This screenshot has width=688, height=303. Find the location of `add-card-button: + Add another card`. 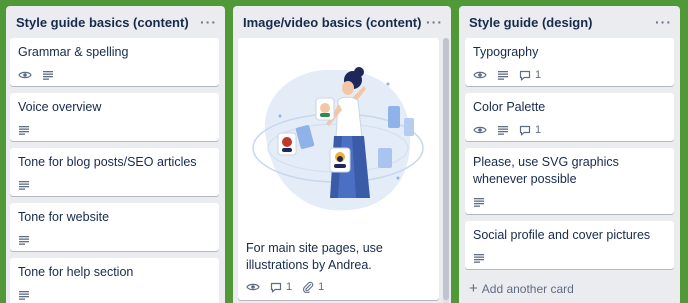

add-card-button: + Add another card is located at coordinates (521, 288).